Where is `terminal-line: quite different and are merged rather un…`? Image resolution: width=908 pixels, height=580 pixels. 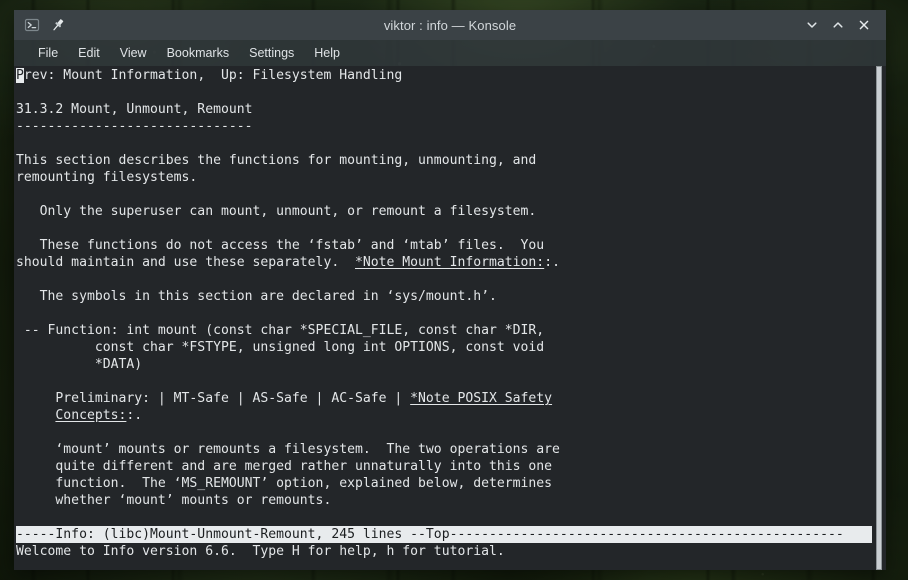 terminal-line: quite different and are merged rather un… is located at coordinates (284, 466).